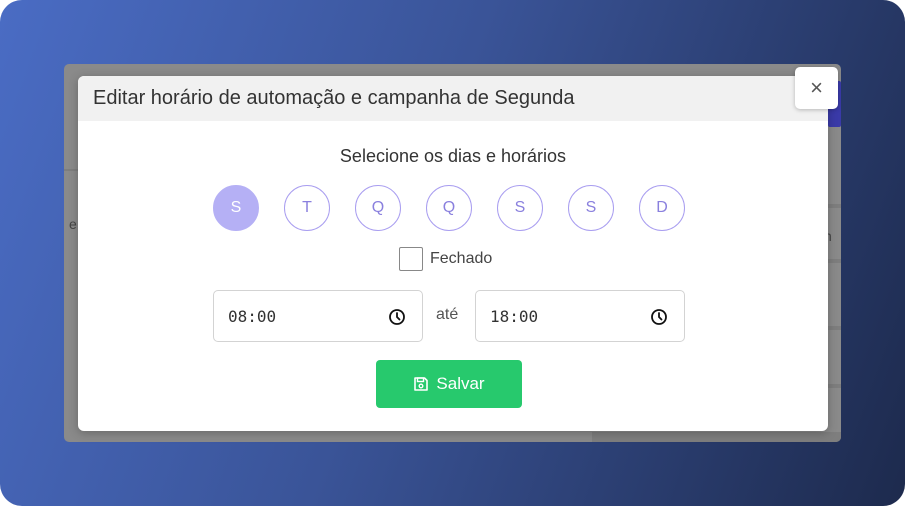 The width and height of the screenshot is (905, 506). Describe the element at coordinates (318, 316) in the screenshot. I see `start-time-input: 08:00` at that location.